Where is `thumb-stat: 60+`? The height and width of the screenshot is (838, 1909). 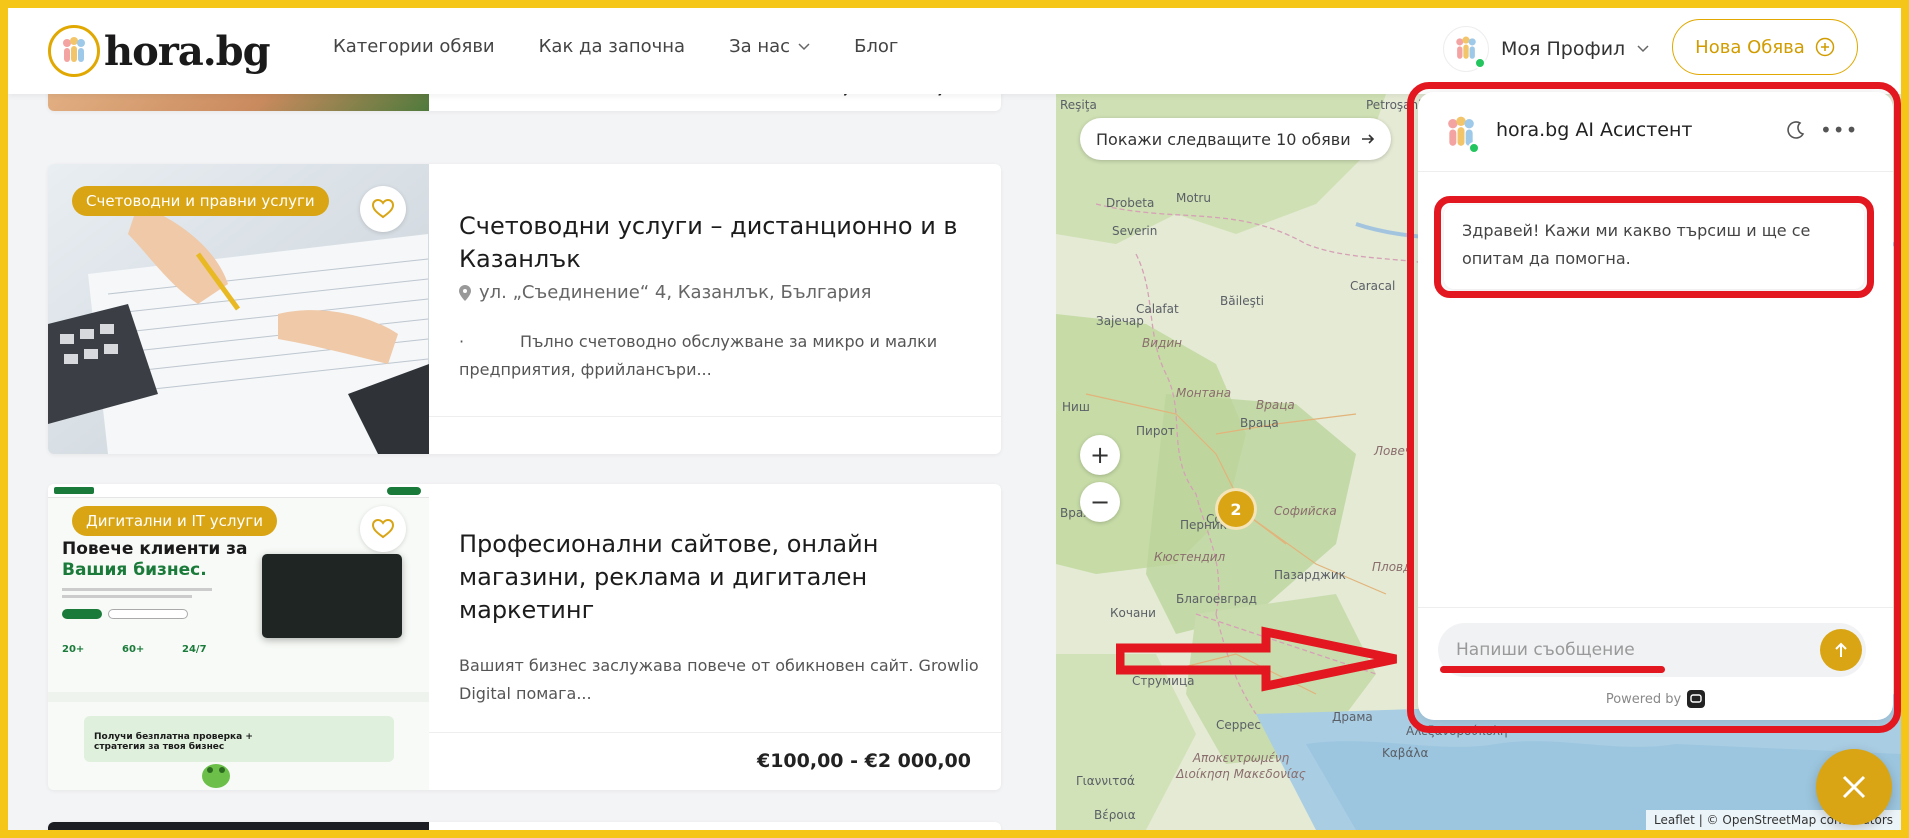 thumb-stat: 60+ is located at coordinates (133, 649).